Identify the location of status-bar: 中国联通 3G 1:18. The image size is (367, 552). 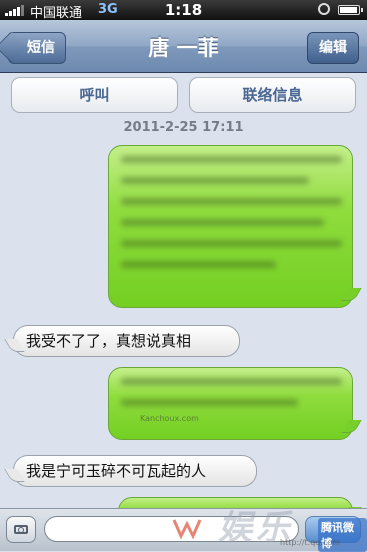
(183, 10).